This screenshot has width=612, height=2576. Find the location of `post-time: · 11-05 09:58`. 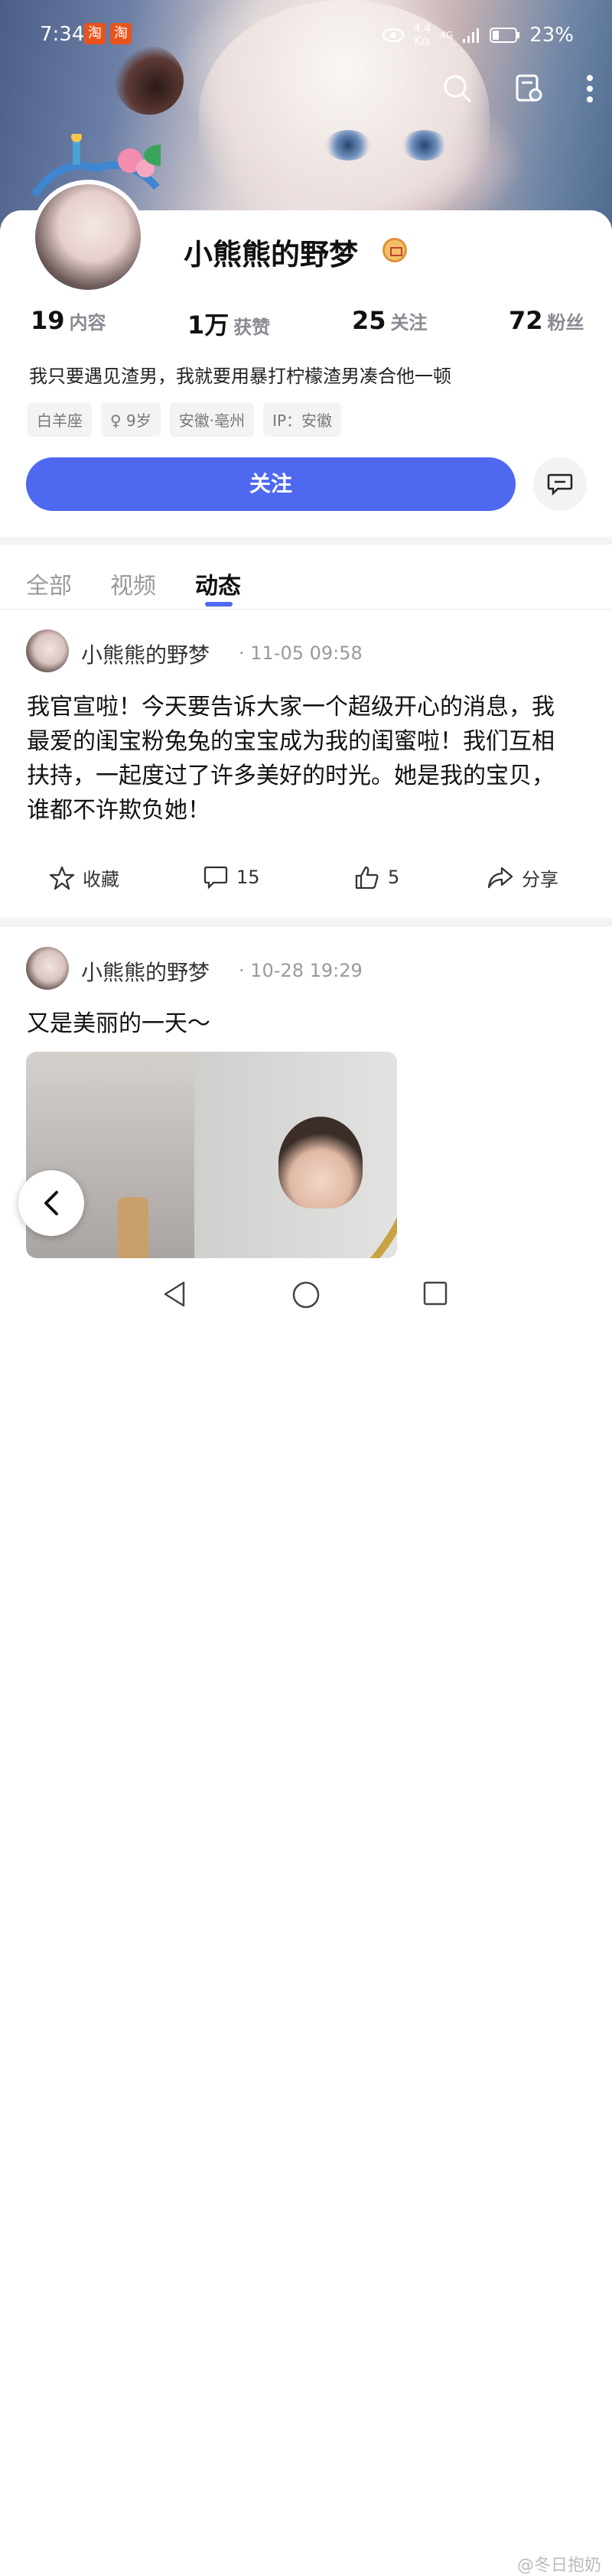

post-time: · 11-05 09:58 is located at coordinates (301, 653).